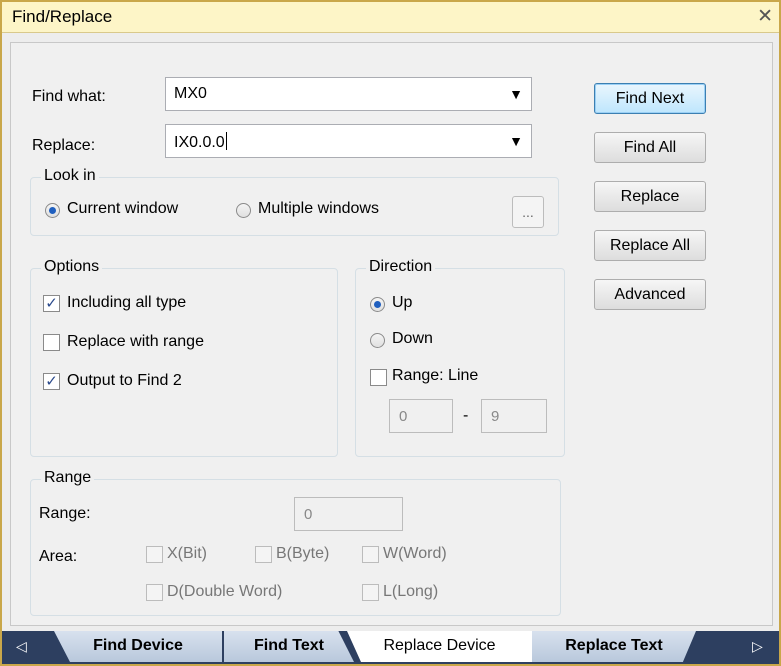  I want to click on title-bar: Find/Replace ✕, so click(390, 17).